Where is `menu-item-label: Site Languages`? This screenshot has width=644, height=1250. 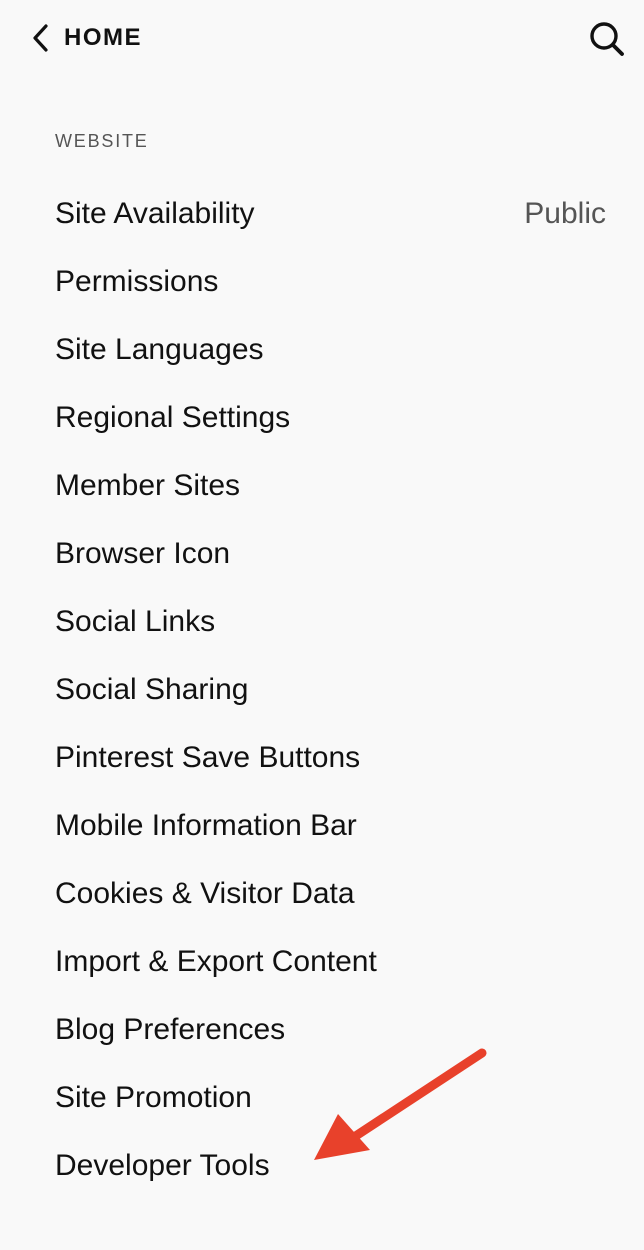 menu-item-label: Site Languages is located at coordinates (159, 349).